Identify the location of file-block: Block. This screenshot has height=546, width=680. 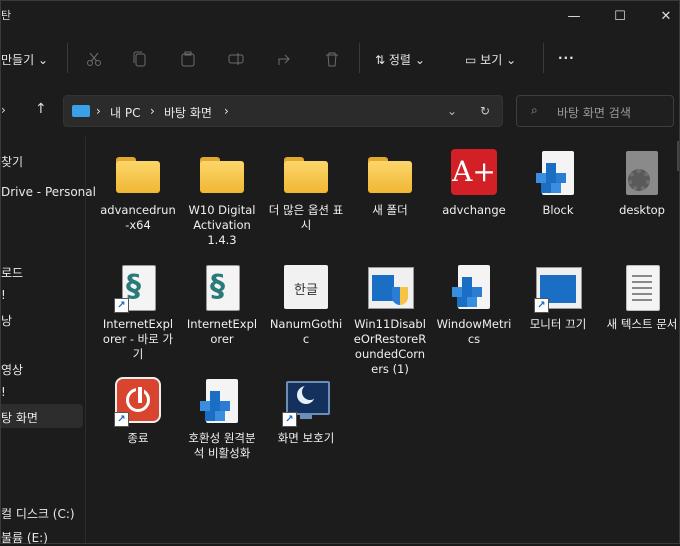
(558, 183).